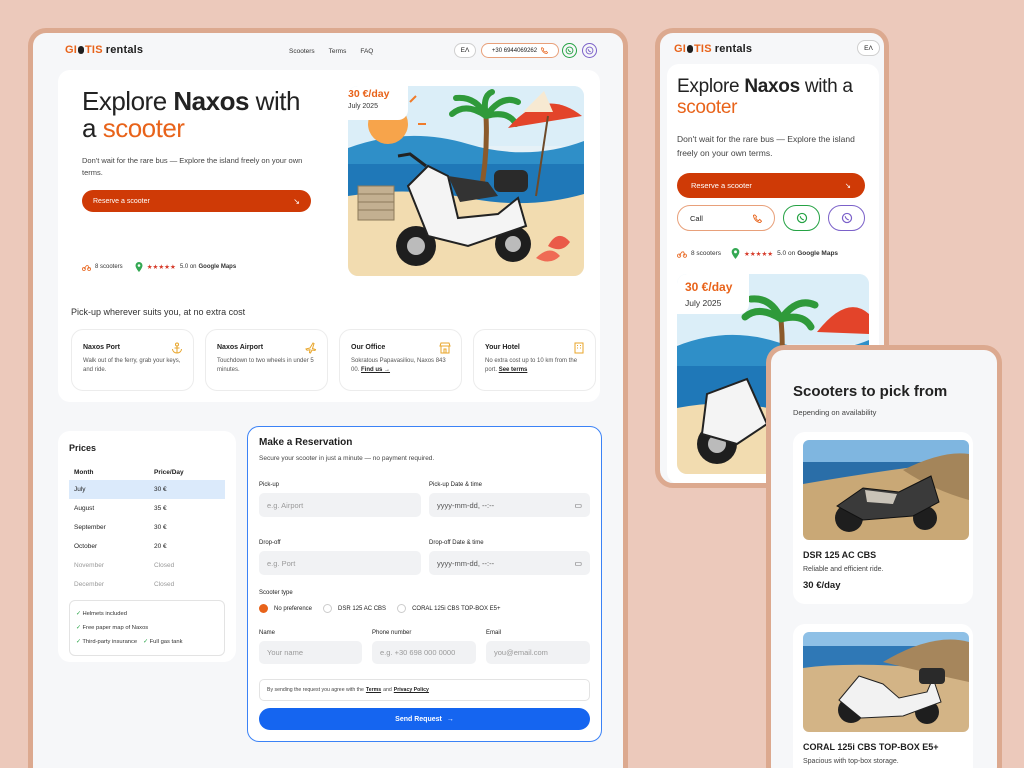 Image resolution: width=1024 pixels, height=768 pixels. I want to click on mobile-price-badge: 30 €/day July 2025, so click(713, 294).